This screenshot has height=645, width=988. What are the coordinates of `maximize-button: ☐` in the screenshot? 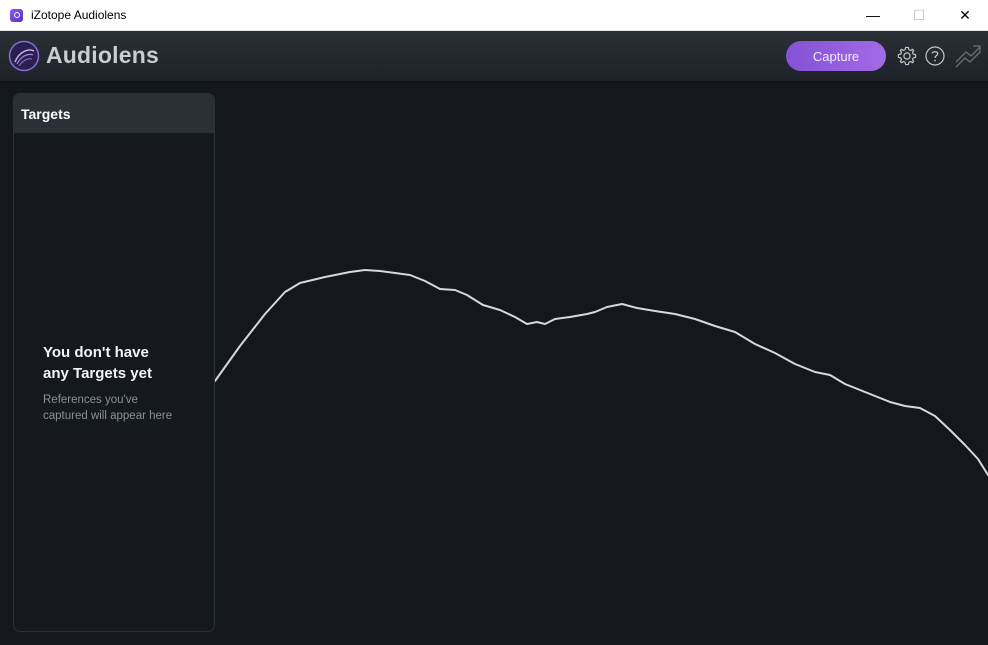 It's located at (919, 15).